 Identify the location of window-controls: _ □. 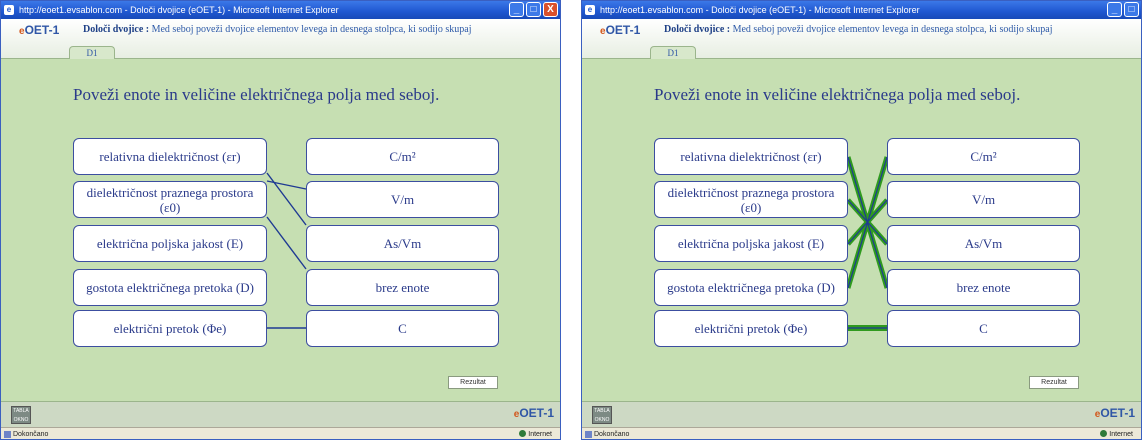
(1123, 9).